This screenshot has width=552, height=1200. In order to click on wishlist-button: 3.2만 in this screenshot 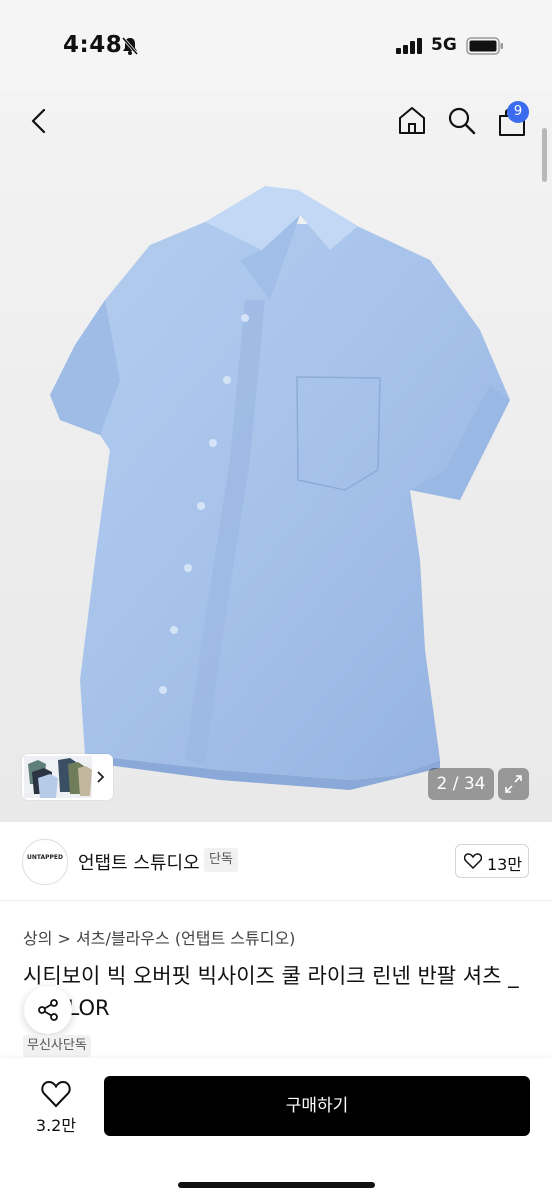, I will do `click(56, 1106)`.